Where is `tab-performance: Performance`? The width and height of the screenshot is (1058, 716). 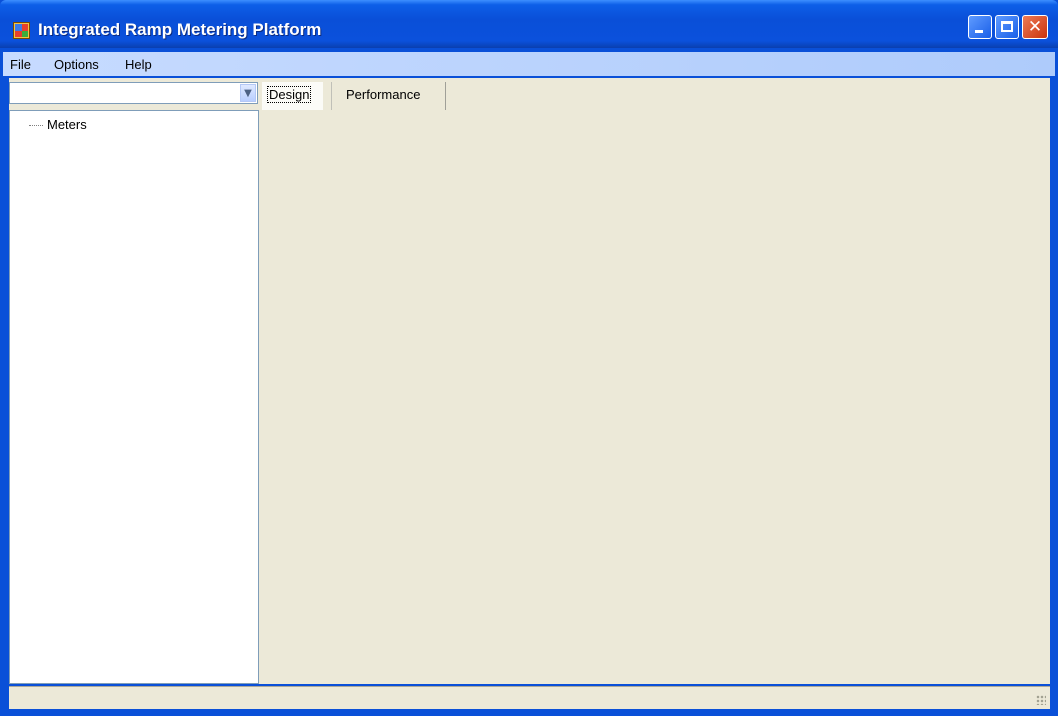 tab-performance: Performance is located at coordinates (388, 96).